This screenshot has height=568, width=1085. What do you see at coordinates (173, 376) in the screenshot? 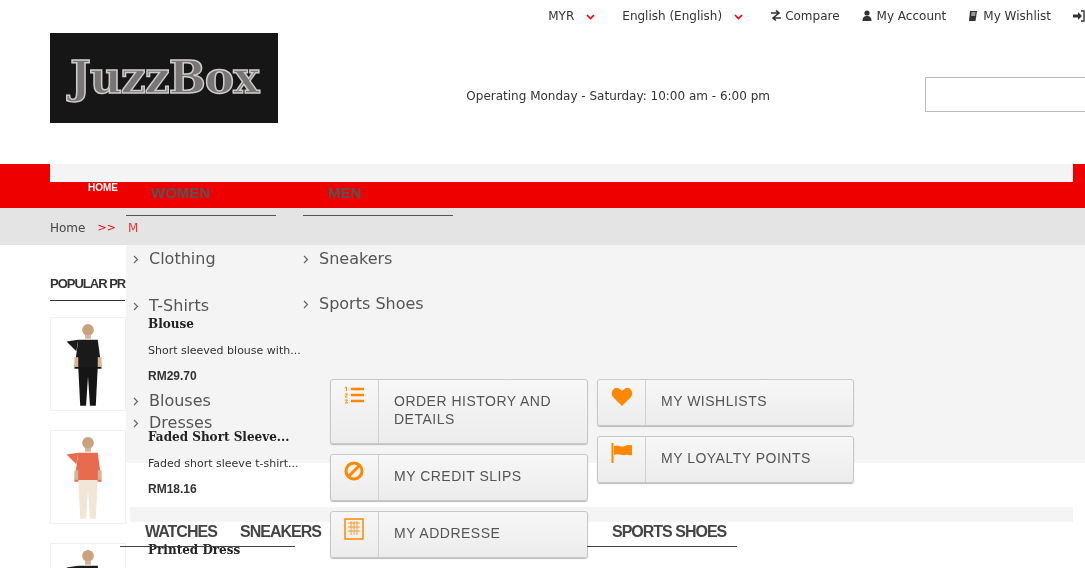
I see `product-price: RM29.70` at bounding box center [173, 376].